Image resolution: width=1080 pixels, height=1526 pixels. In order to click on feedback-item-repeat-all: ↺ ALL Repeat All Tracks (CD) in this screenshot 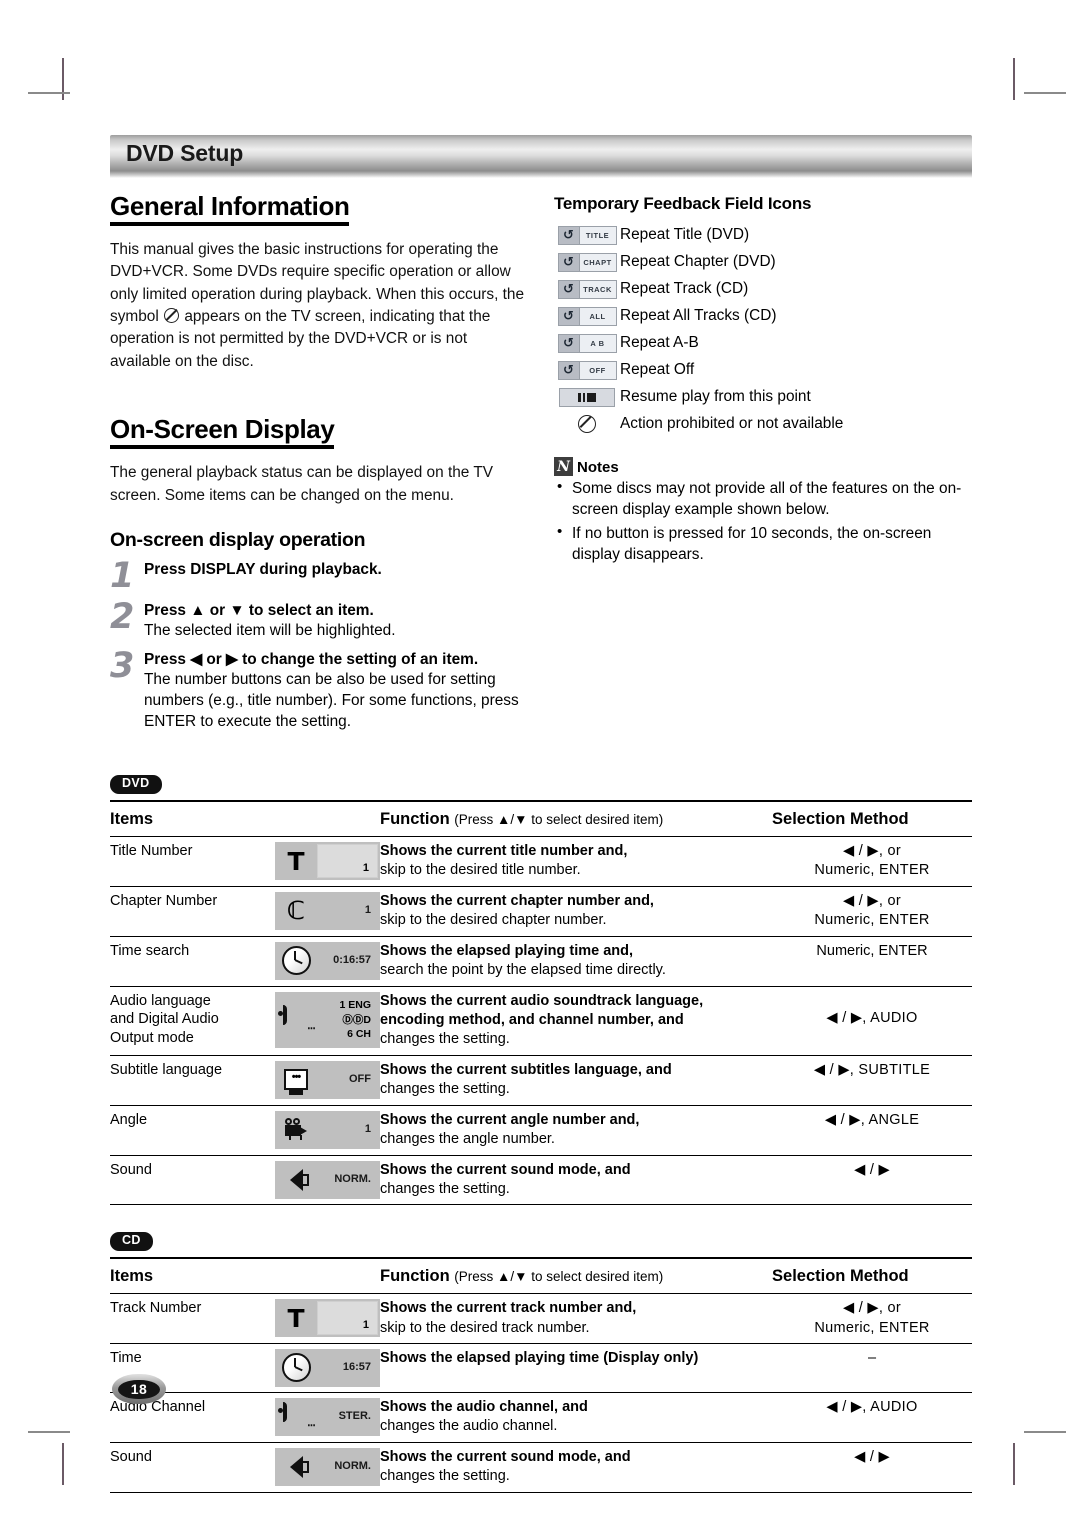, I will do `click(763, 316)`.